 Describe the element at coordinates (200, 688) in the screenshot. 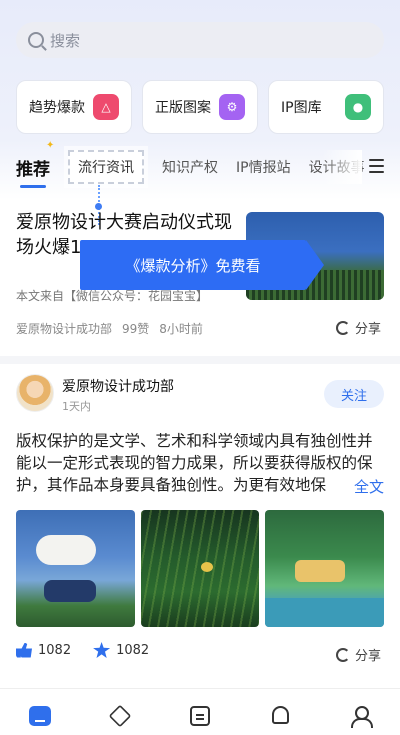

I see `nav-divider` at that location.